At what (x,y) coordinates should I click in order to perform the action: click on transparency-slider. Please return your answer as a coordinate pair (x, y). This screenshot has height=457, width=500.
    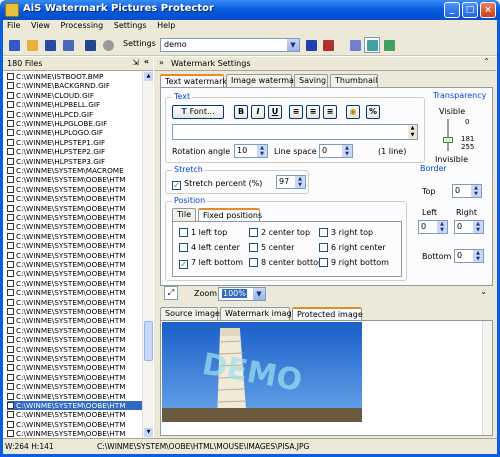
    Looking at the image, I should click on (448, 140).